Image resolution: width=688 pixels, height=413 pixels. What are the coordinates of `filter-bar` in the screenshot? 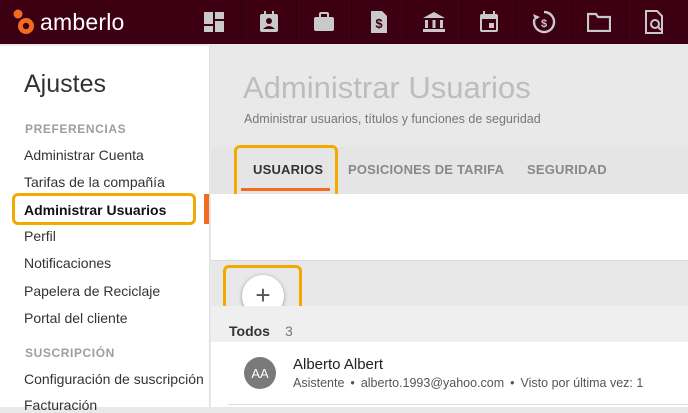 It's located at (449, 324).